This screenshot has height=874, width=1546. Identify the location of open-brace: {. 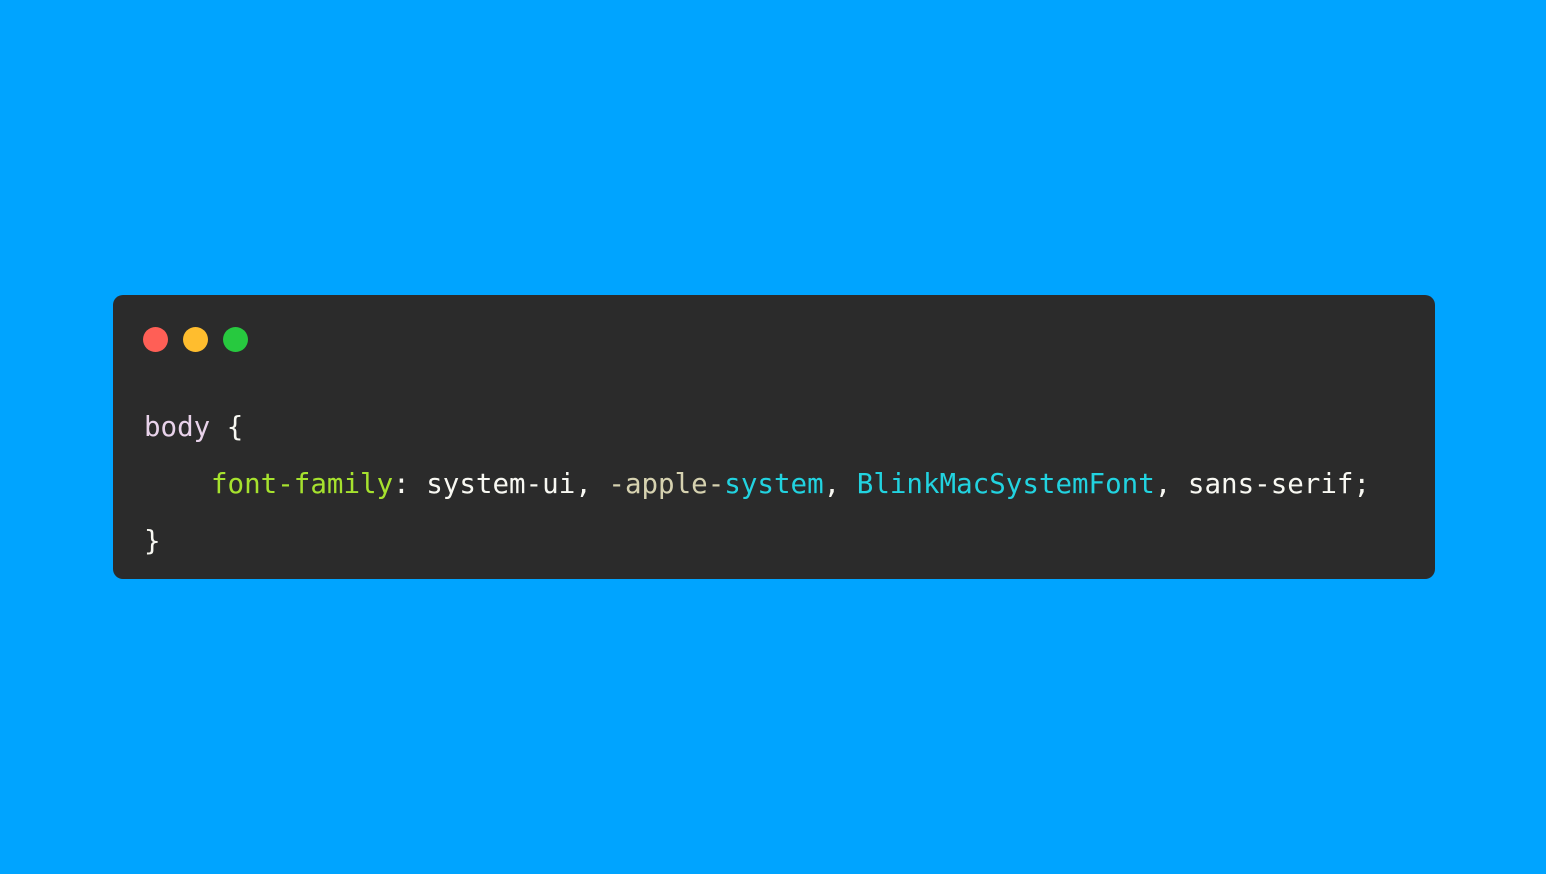
(227, 427).